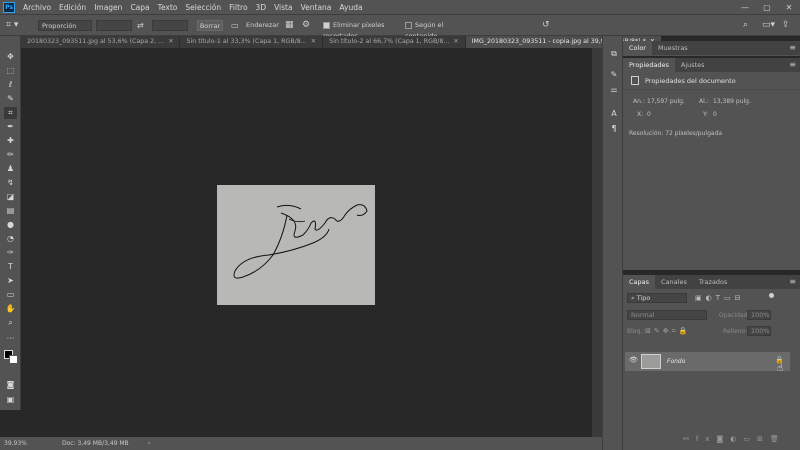 This screenshot has height=450, width=800. What do you see at coordinates (350, 7) in the screenshot?
I see `menu-ayuda: Ayuda` at bounding box center [350, 7].